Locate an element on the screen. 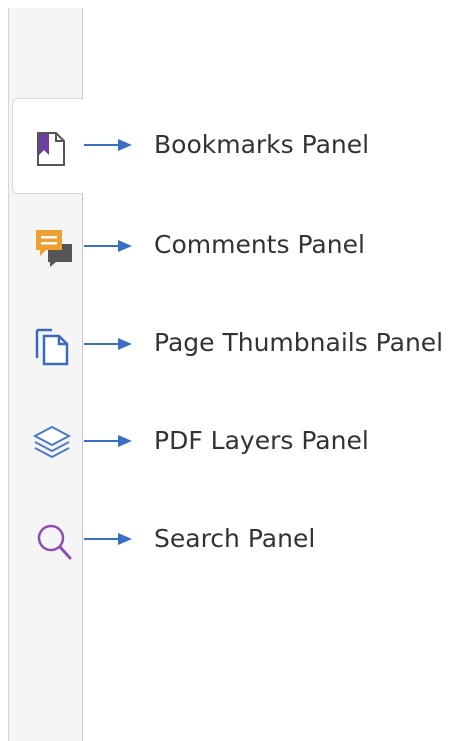 The image size is (475, 741). page-thumbnails-icon is located at coordinates (51, 346).